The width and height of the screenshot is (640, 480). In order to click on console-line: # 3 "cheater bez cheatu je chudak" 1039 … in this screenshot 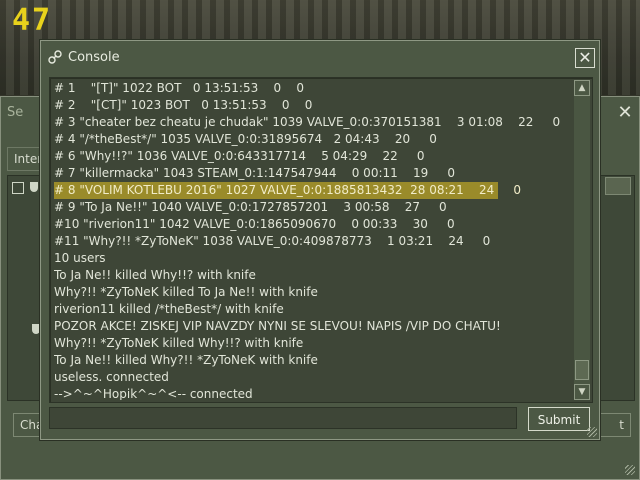, I will do `click(307, 122)`.